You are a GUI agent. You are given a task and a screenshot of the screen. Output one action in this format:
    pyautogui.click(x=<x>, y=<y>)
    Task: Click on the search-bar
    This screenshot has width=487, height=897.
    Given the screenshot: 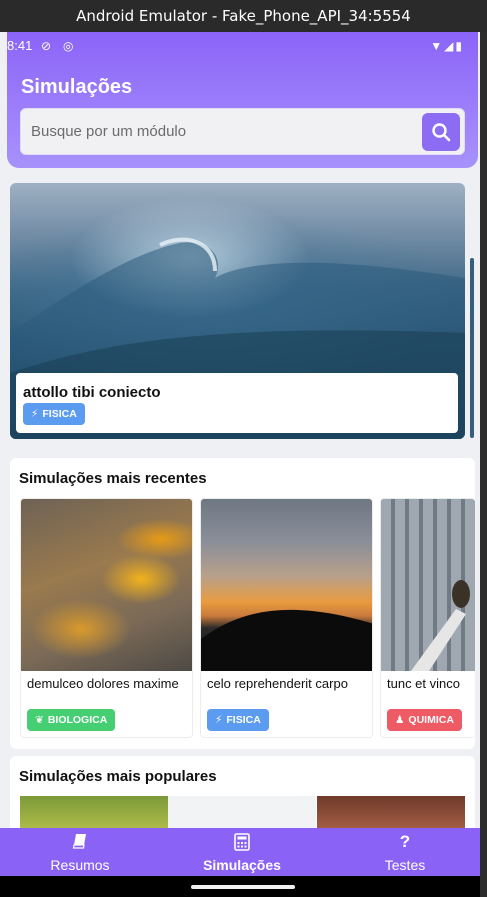 What is the action you would take?
    pyautogui.click(x=242, y=131)
    